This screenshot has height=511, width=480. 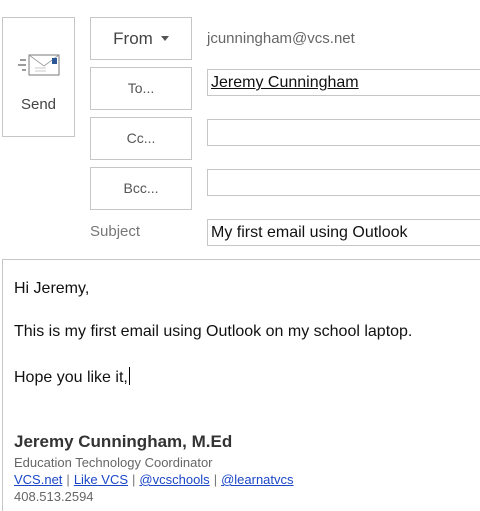 What do you see at coordinates (123, 441) in the screenshot?
I see `signature-name: Jeremy Cunningham, M.Ed` at bounding box center [123, 441].